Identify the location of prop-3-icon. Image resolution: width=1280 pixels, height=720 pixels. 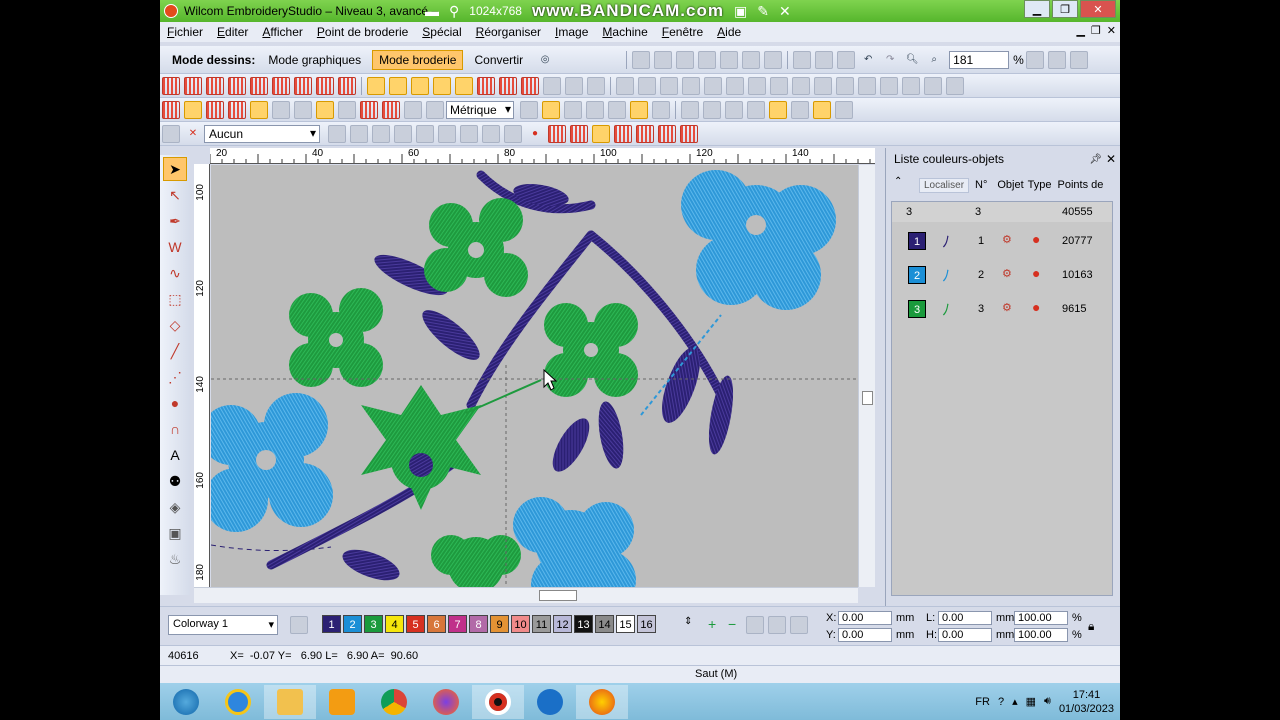
(381, 133).